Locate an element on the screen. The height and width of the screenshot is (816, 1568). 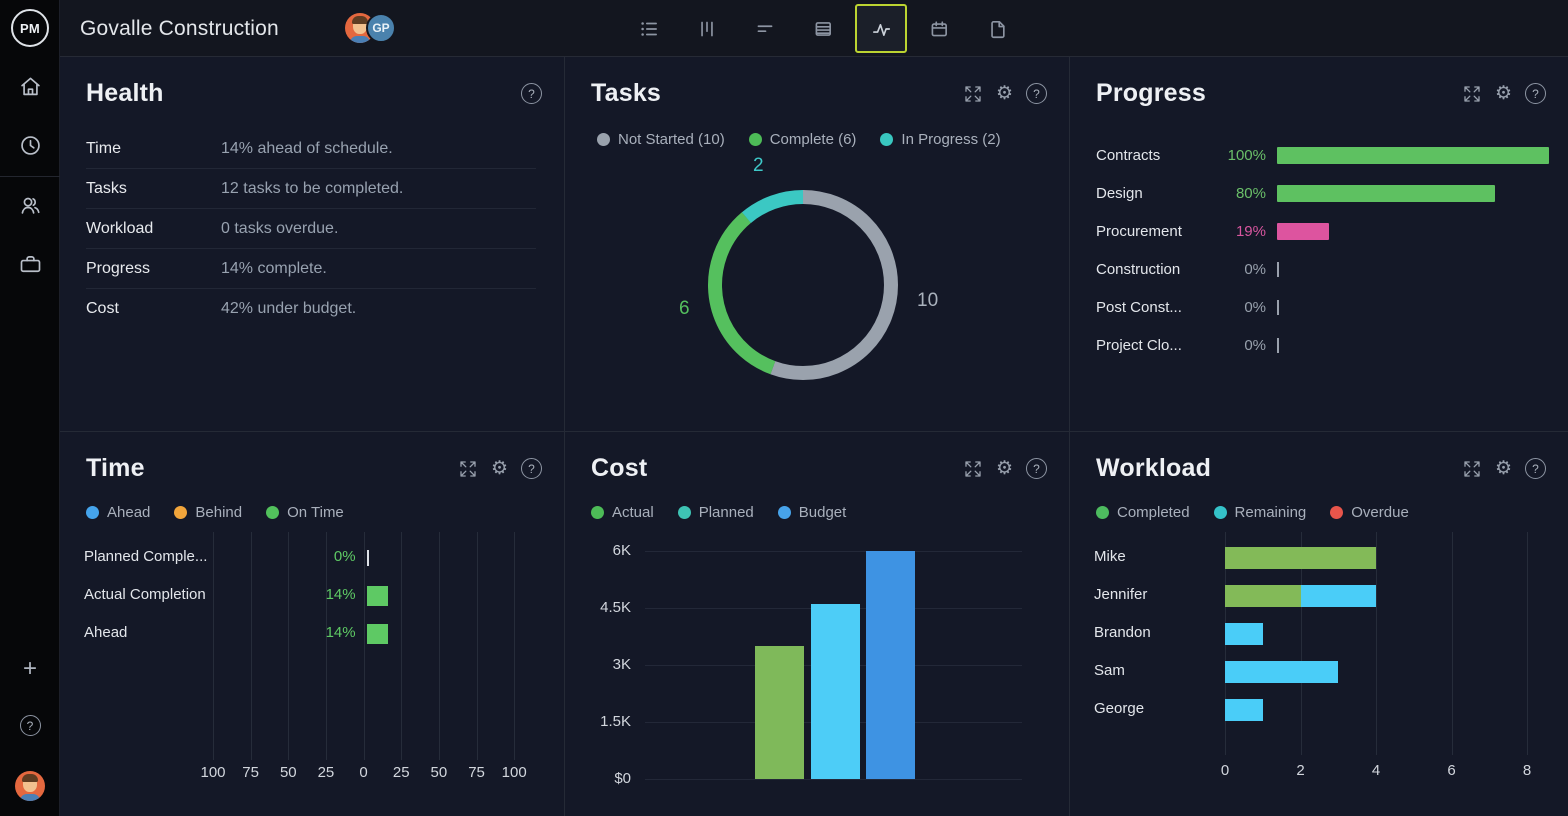
sheet-view-icon is located at coordinates (823, 29).